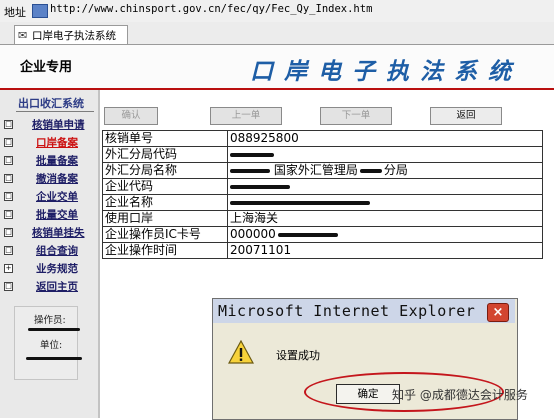 This screenshot has height=420, width=554. I want to click on table-row: 核销单号 088925800, so click(322, 138).